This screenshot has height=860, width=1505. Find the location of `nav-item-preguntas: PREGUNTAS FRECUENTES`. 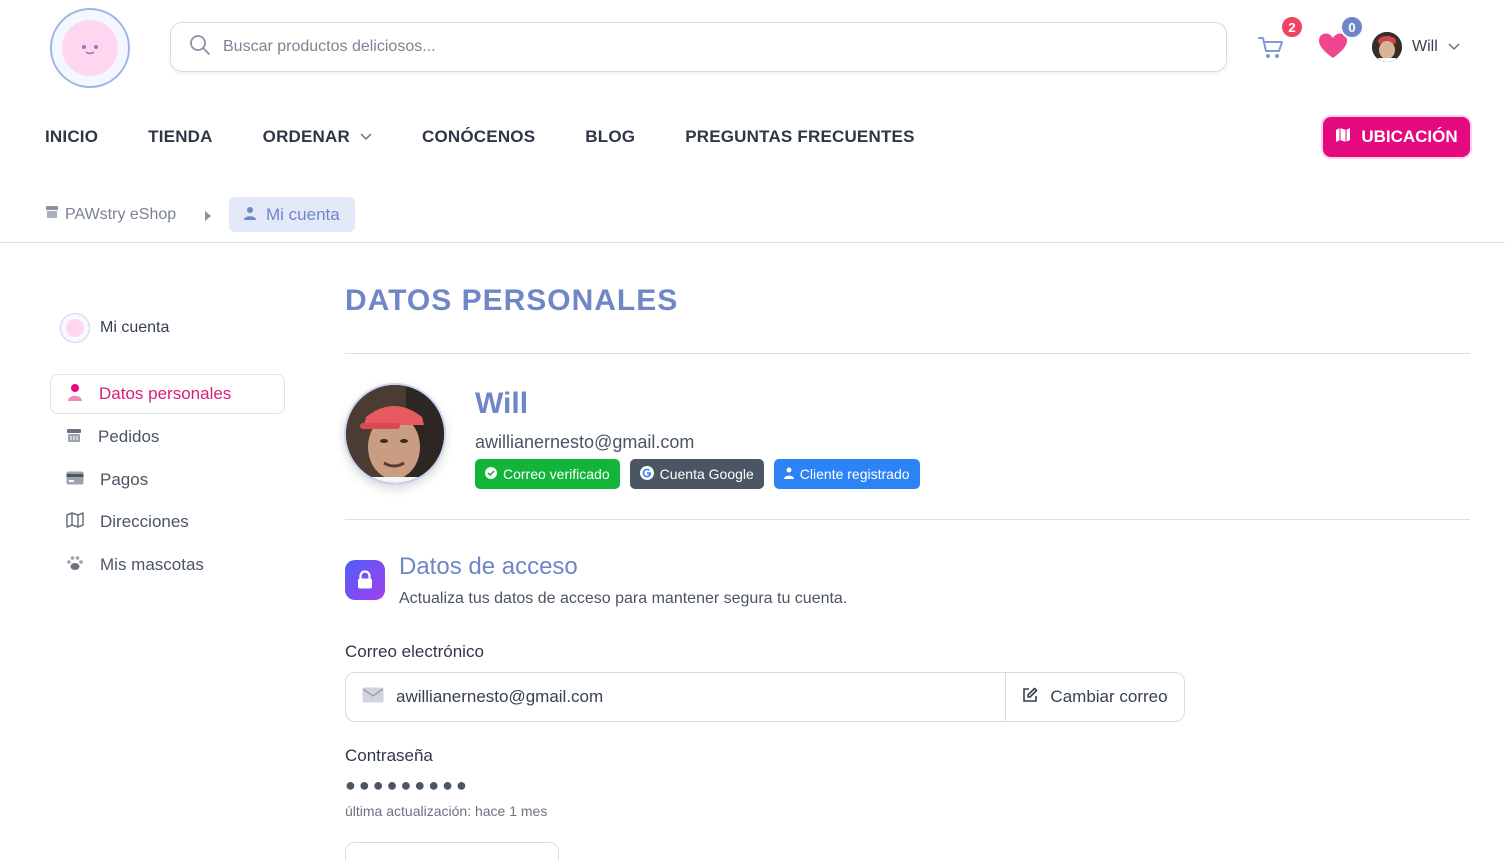

nav-item-preguntas: PREGUNTAS FRECUENTES is located at coordinates (799, 137).